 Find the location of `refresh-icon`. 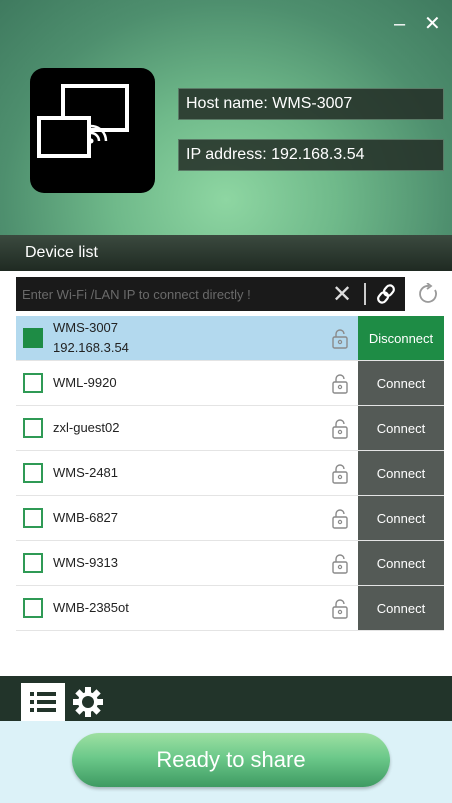

refresh-icon is located at coordinates (429, 296).